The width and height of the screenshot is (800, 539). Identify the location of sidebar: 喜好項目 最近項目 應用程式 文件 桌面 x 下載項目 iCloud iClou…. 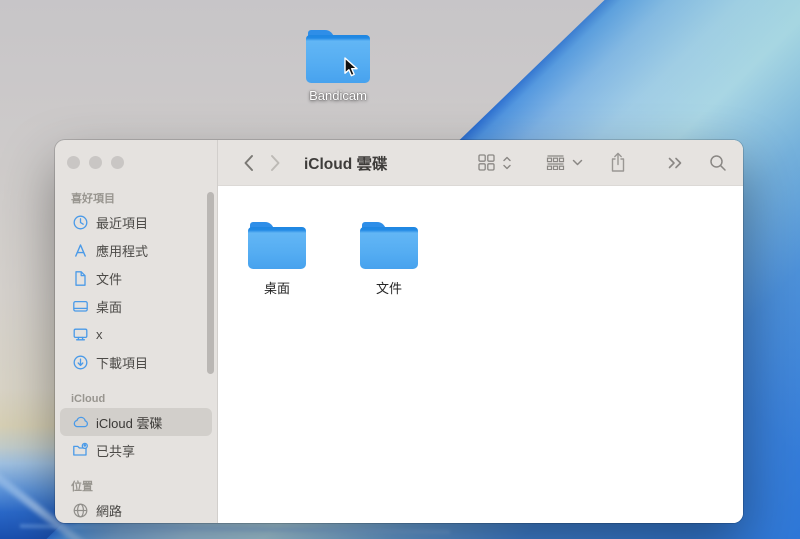
(136, 331).